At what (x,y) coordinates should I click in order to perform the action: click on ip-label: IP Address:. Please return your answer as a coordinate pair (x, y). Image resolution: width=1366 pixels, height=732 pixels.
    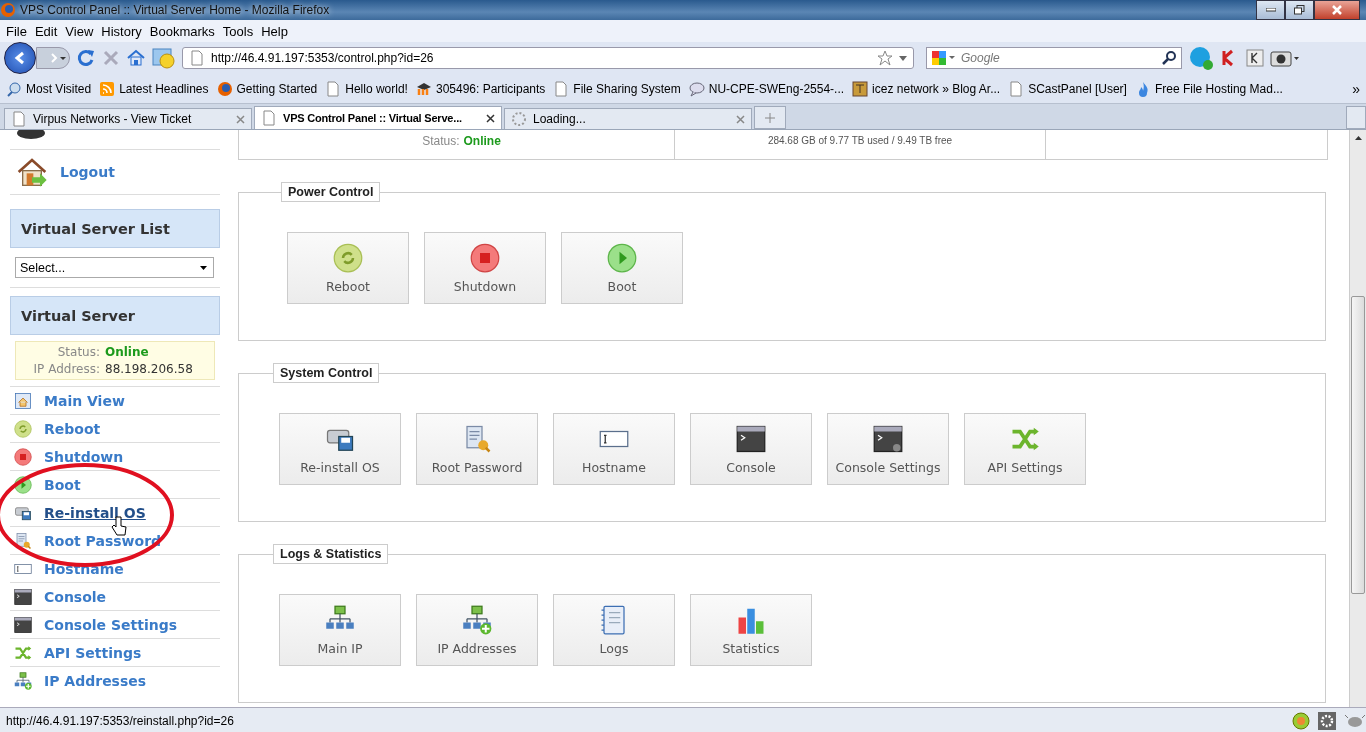
    Looking at the image, I should click on (66, 369).